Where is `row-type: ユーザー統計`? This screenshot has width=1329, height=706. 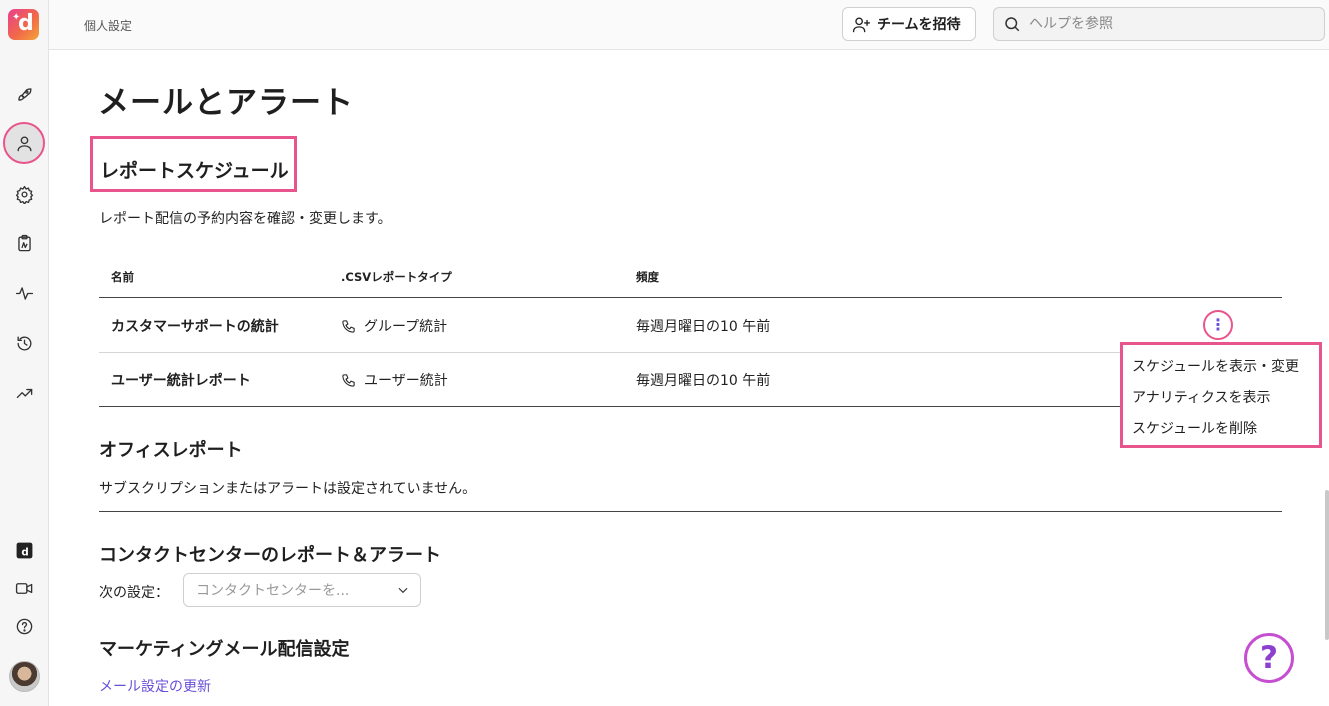 row-type: ユーザー統計 is located at coordinates (394, 380).